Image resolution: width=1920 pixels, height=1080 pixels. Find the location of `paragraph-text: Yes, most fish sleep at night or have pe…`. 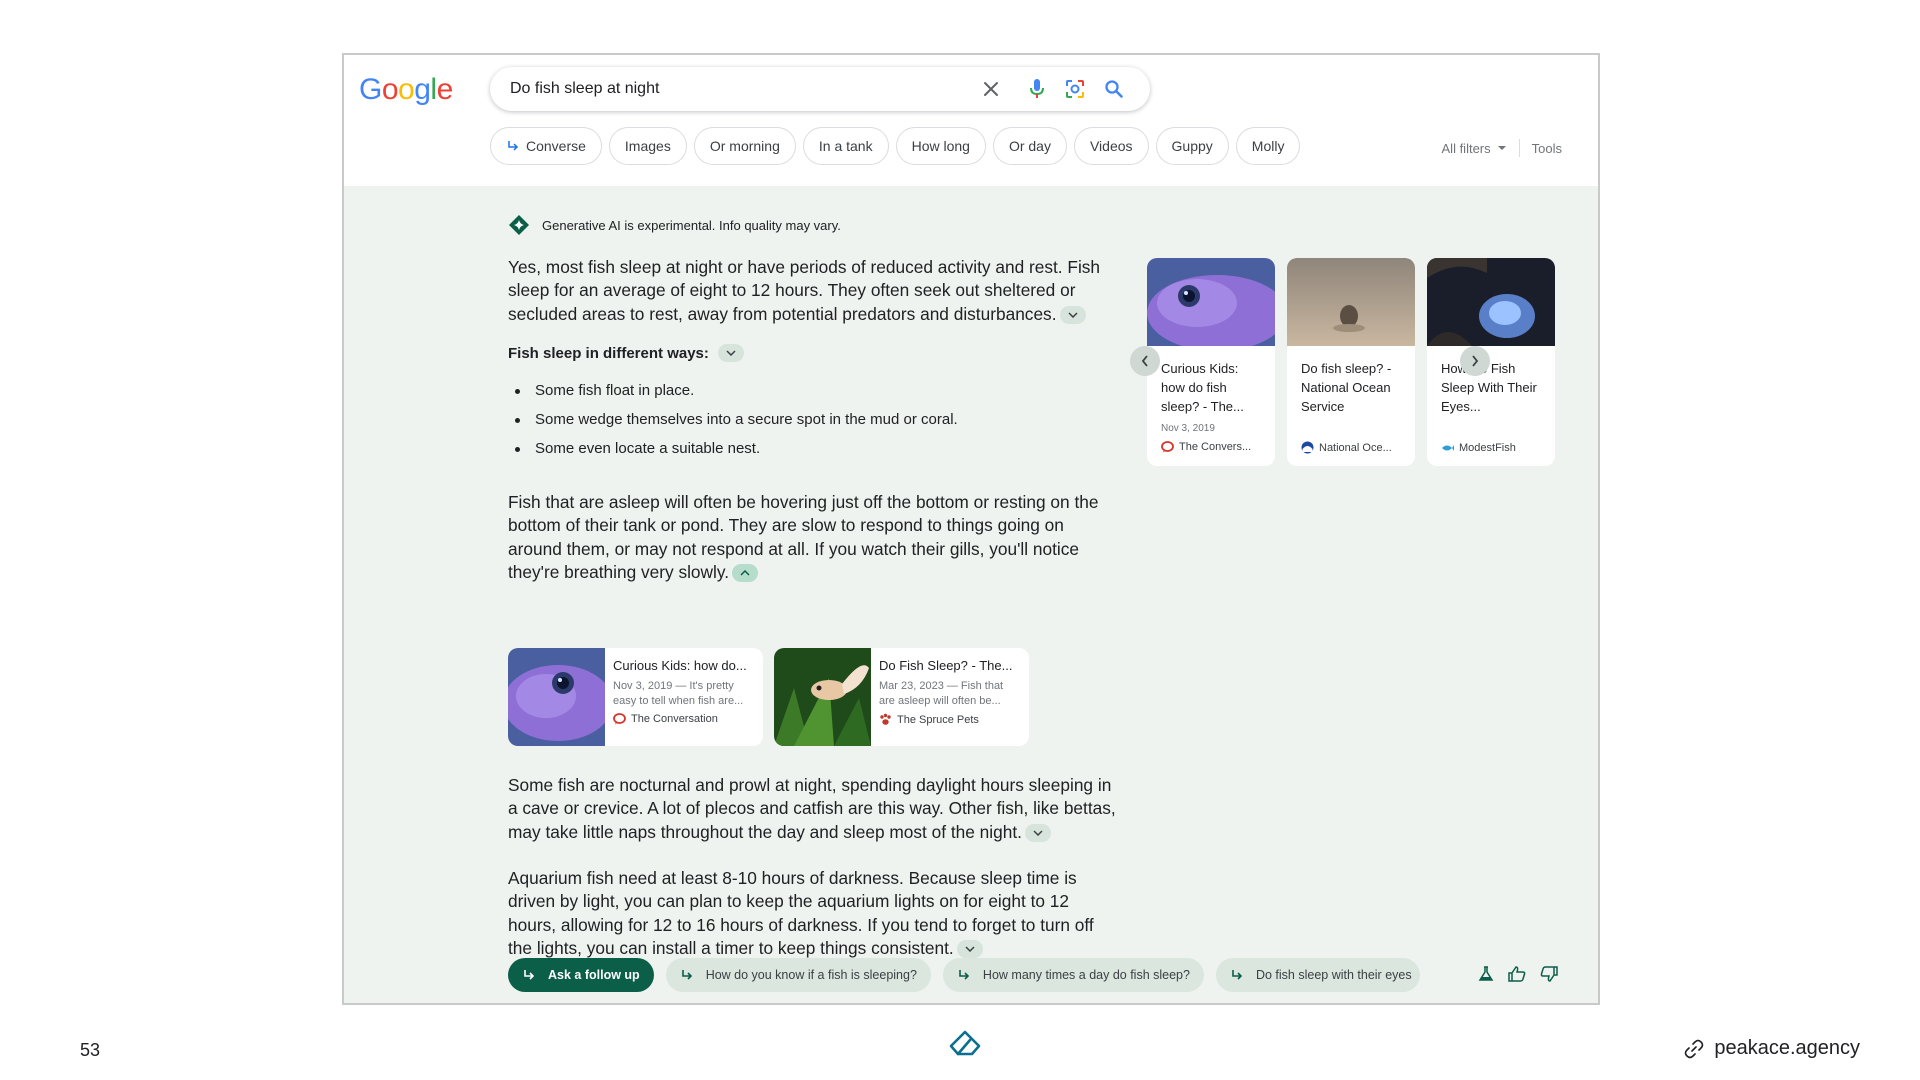

paragraph-text: Yes, most fish sleep at night or have pe… is located at coordinates (804, 290).